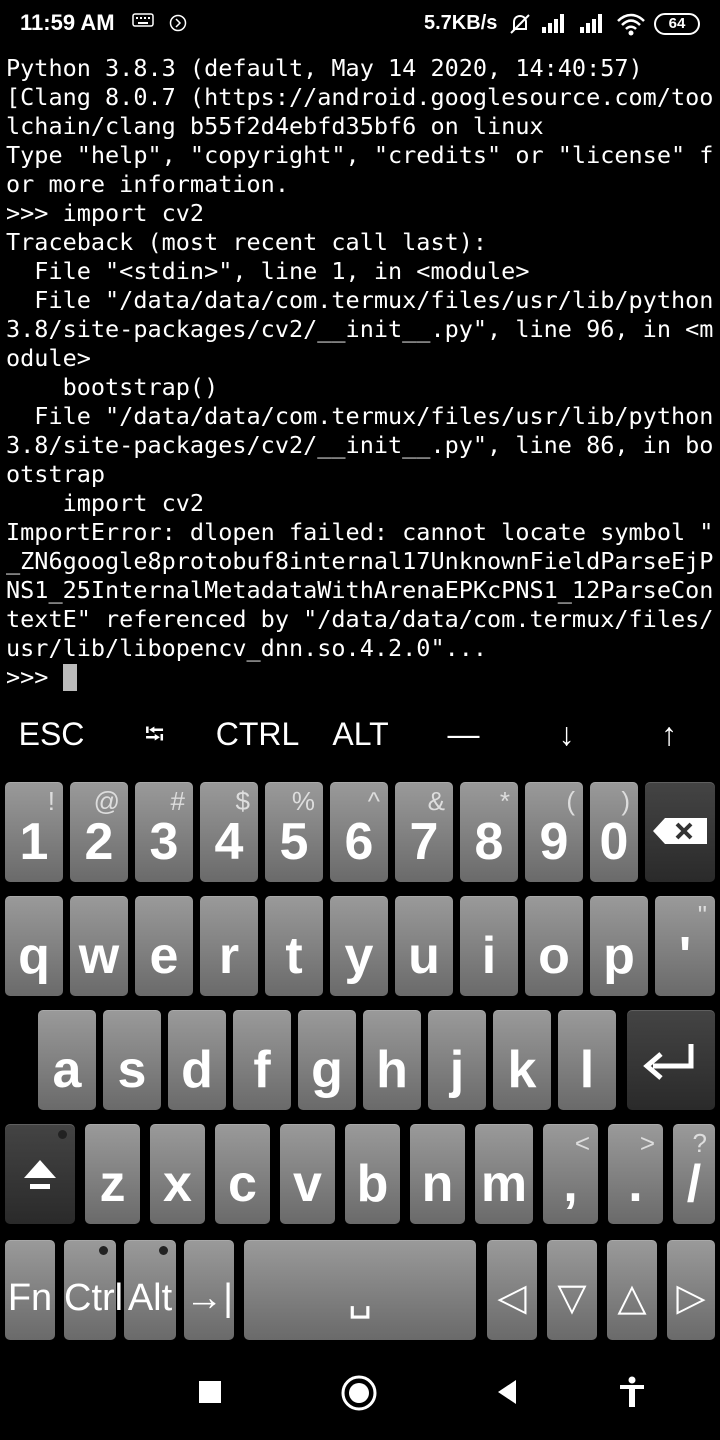 This screenshot has height=1440, width=720. I want to click on bell-muted-icon, so click(520, 24).